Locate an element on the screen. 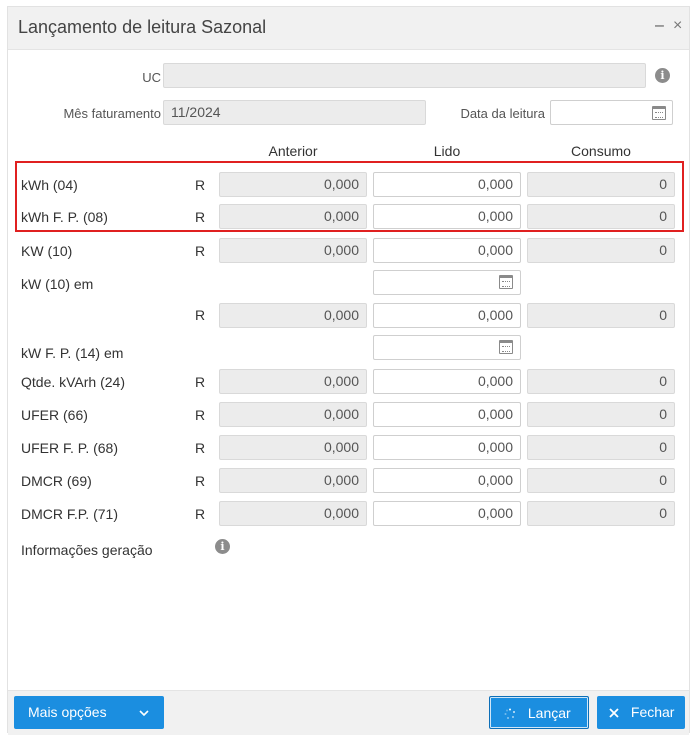 The height and width of the screenshot is (735, 691). row-label-kvarh: Qtde. kVArh (24) is located at coordinates (73, 382).